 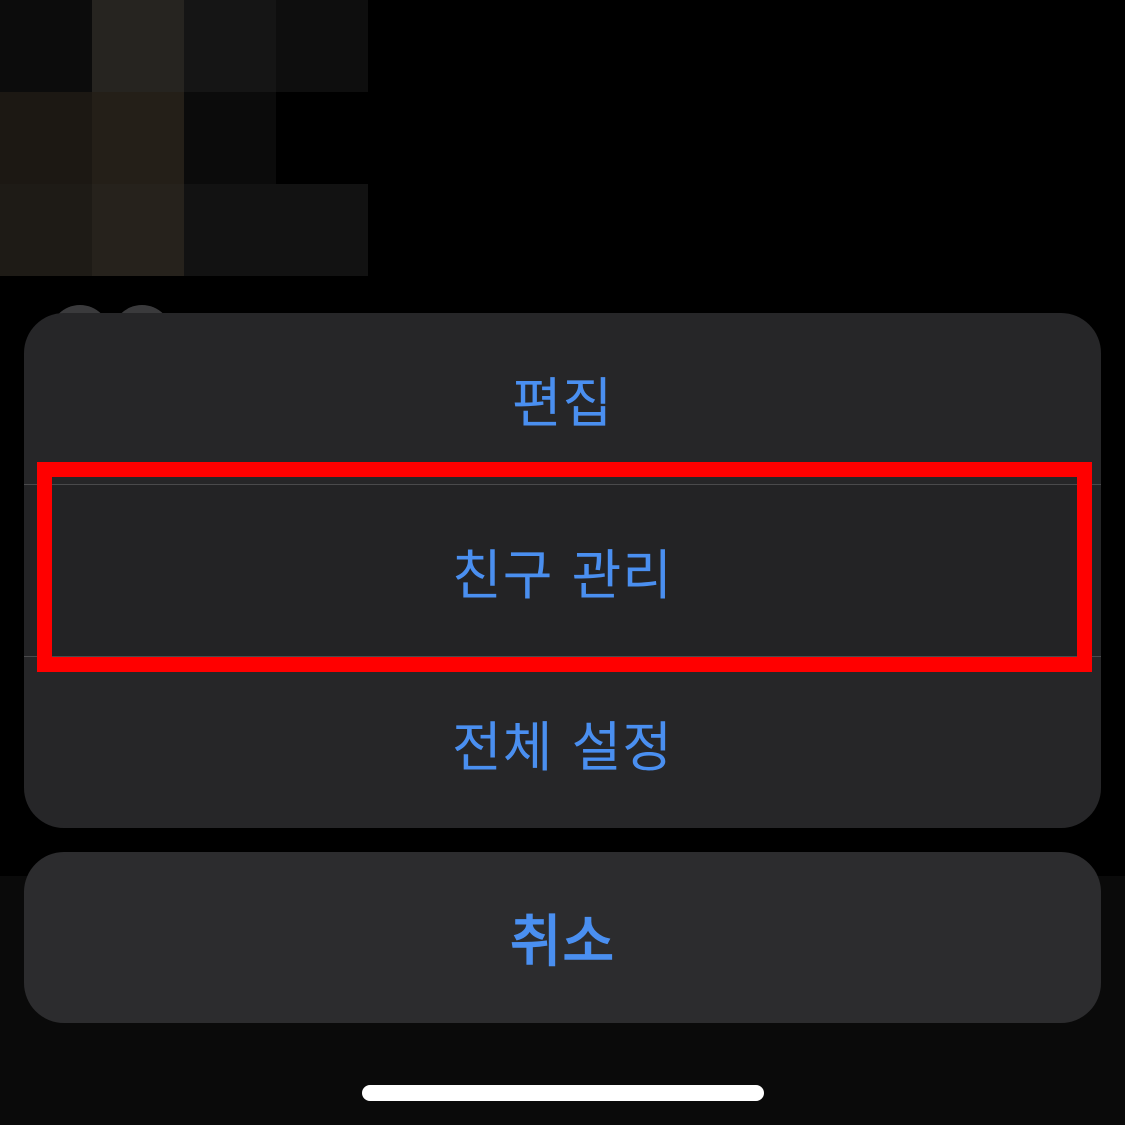 I want to click on home-indicator, so click(x=563, y=1093).